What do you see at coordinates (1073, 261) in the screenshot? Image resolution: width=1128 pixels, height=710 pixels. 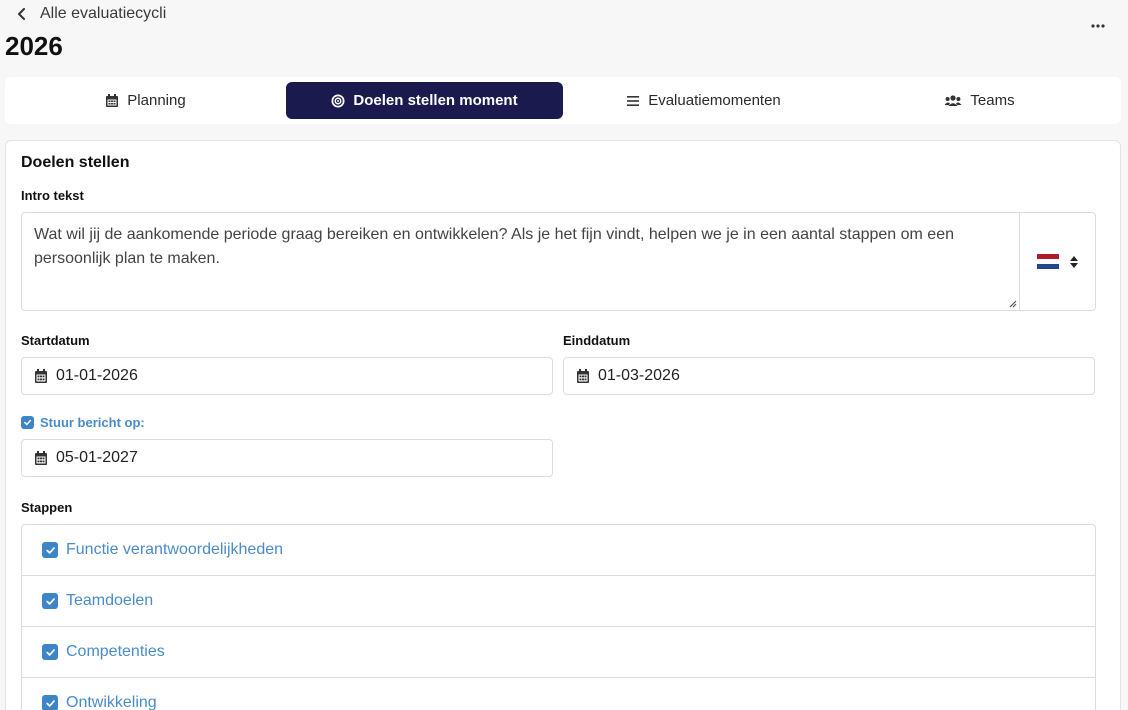 I see `sort-arrows-icon` at bounding box center [1073, 261].